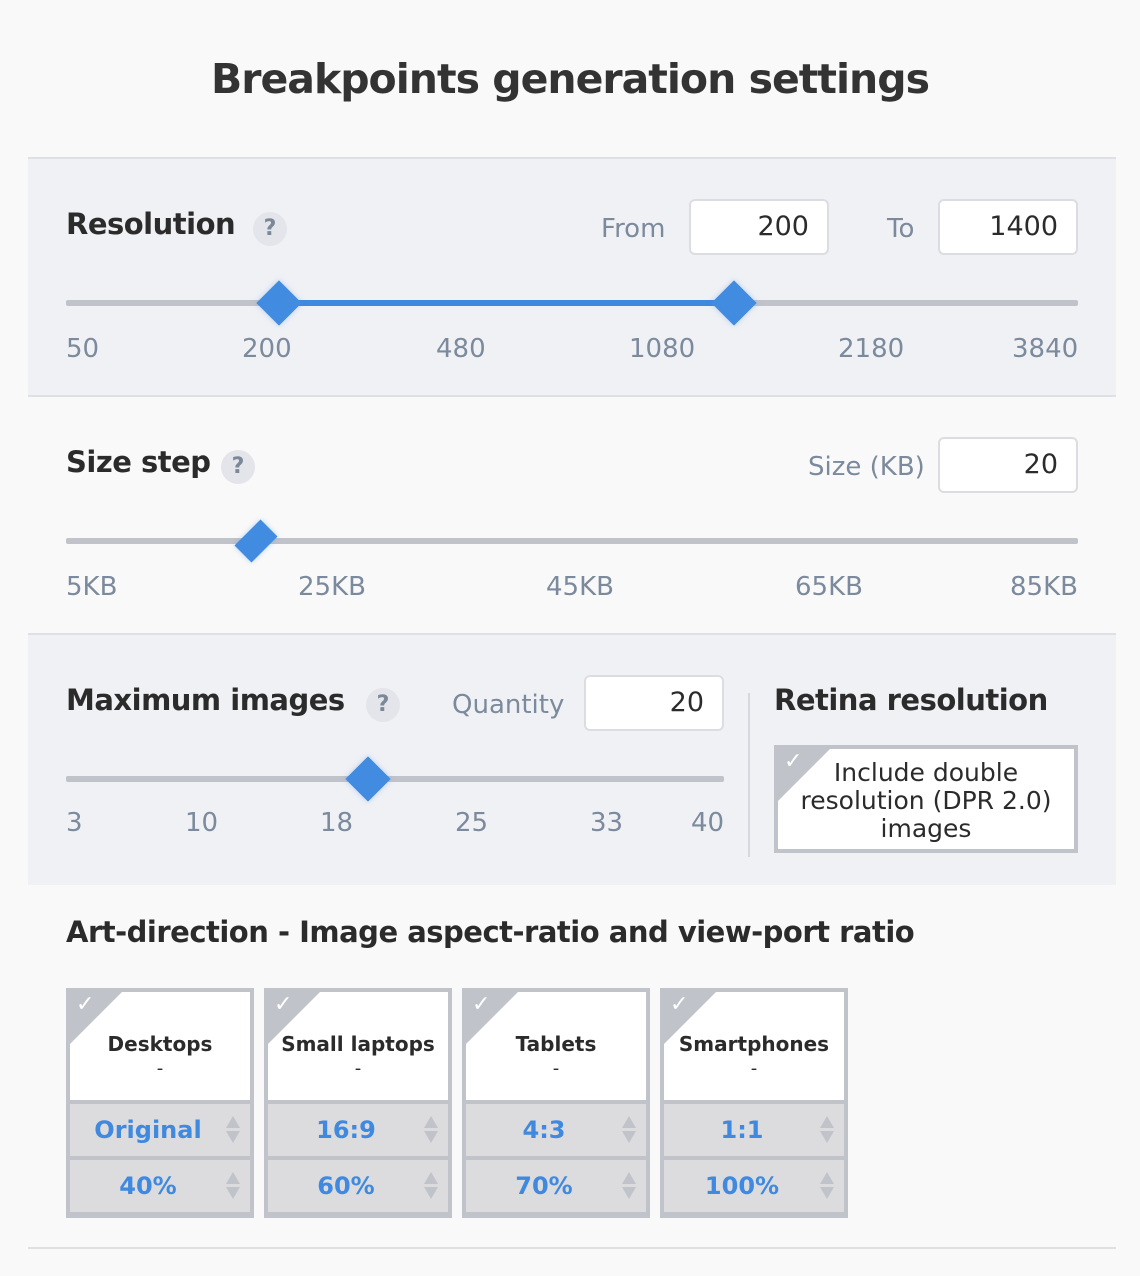 This screenshot has width=1140, height=1276. Describe the element at coordinates (138, 462) in the screenshot. I see `size-step-title: Size step` at that location.